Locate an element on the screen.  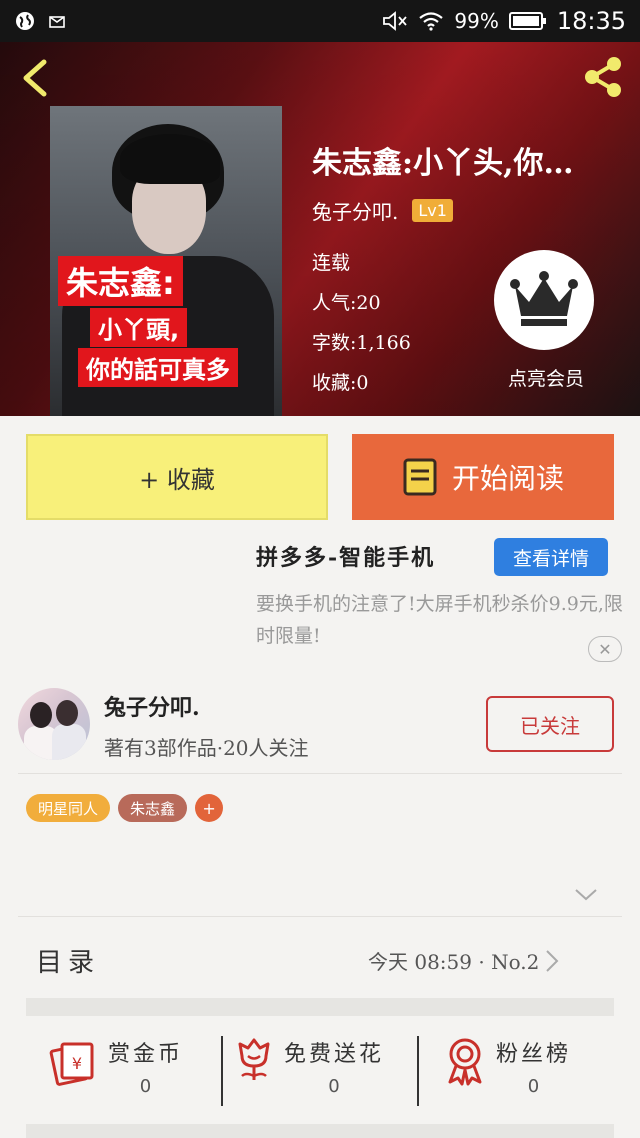
crown-icon is located at coordinates (544, 298).